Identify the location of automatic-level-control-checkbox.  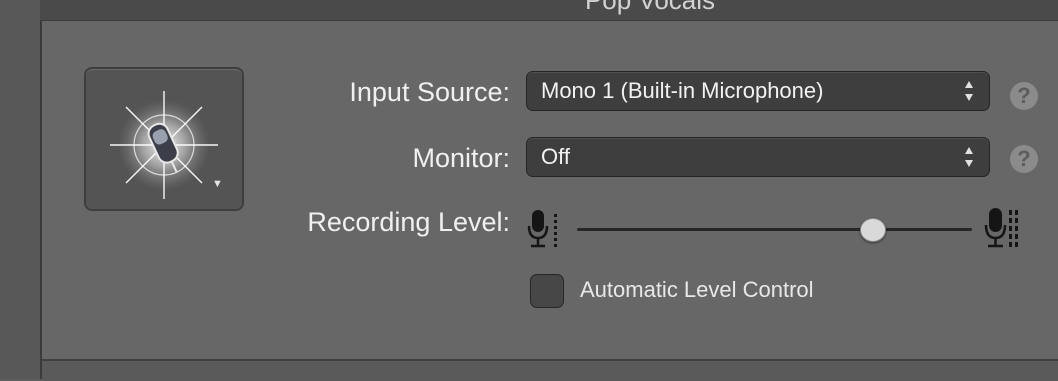
(547, 291).